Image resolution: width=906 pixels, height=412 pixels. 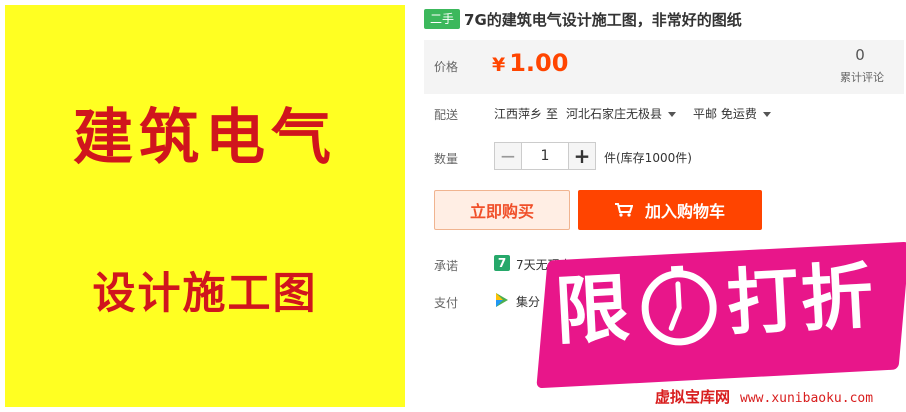 What do you see at coordinates (807, 398) in the screenshot?
I see `watermark-url: www.xunibaoku.com` at bounding box center [807, 398].